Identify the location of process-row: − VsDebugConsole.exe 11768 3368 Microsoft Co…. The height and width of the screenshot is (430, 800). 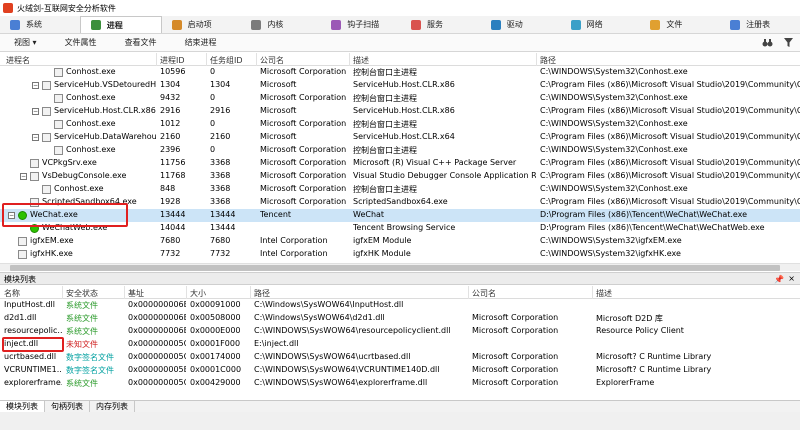
(400, 176).